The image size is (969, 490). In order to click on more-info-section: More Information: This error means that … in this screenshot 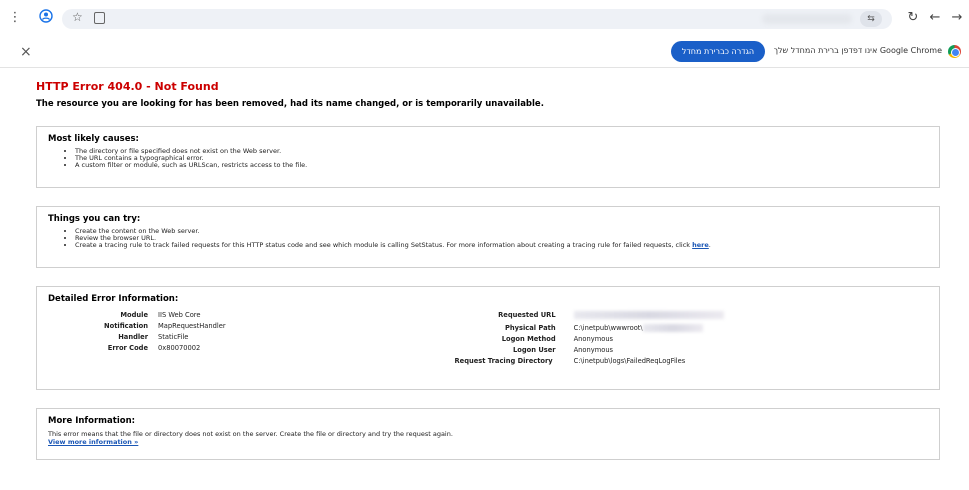, I will do `click(488, 434)`.